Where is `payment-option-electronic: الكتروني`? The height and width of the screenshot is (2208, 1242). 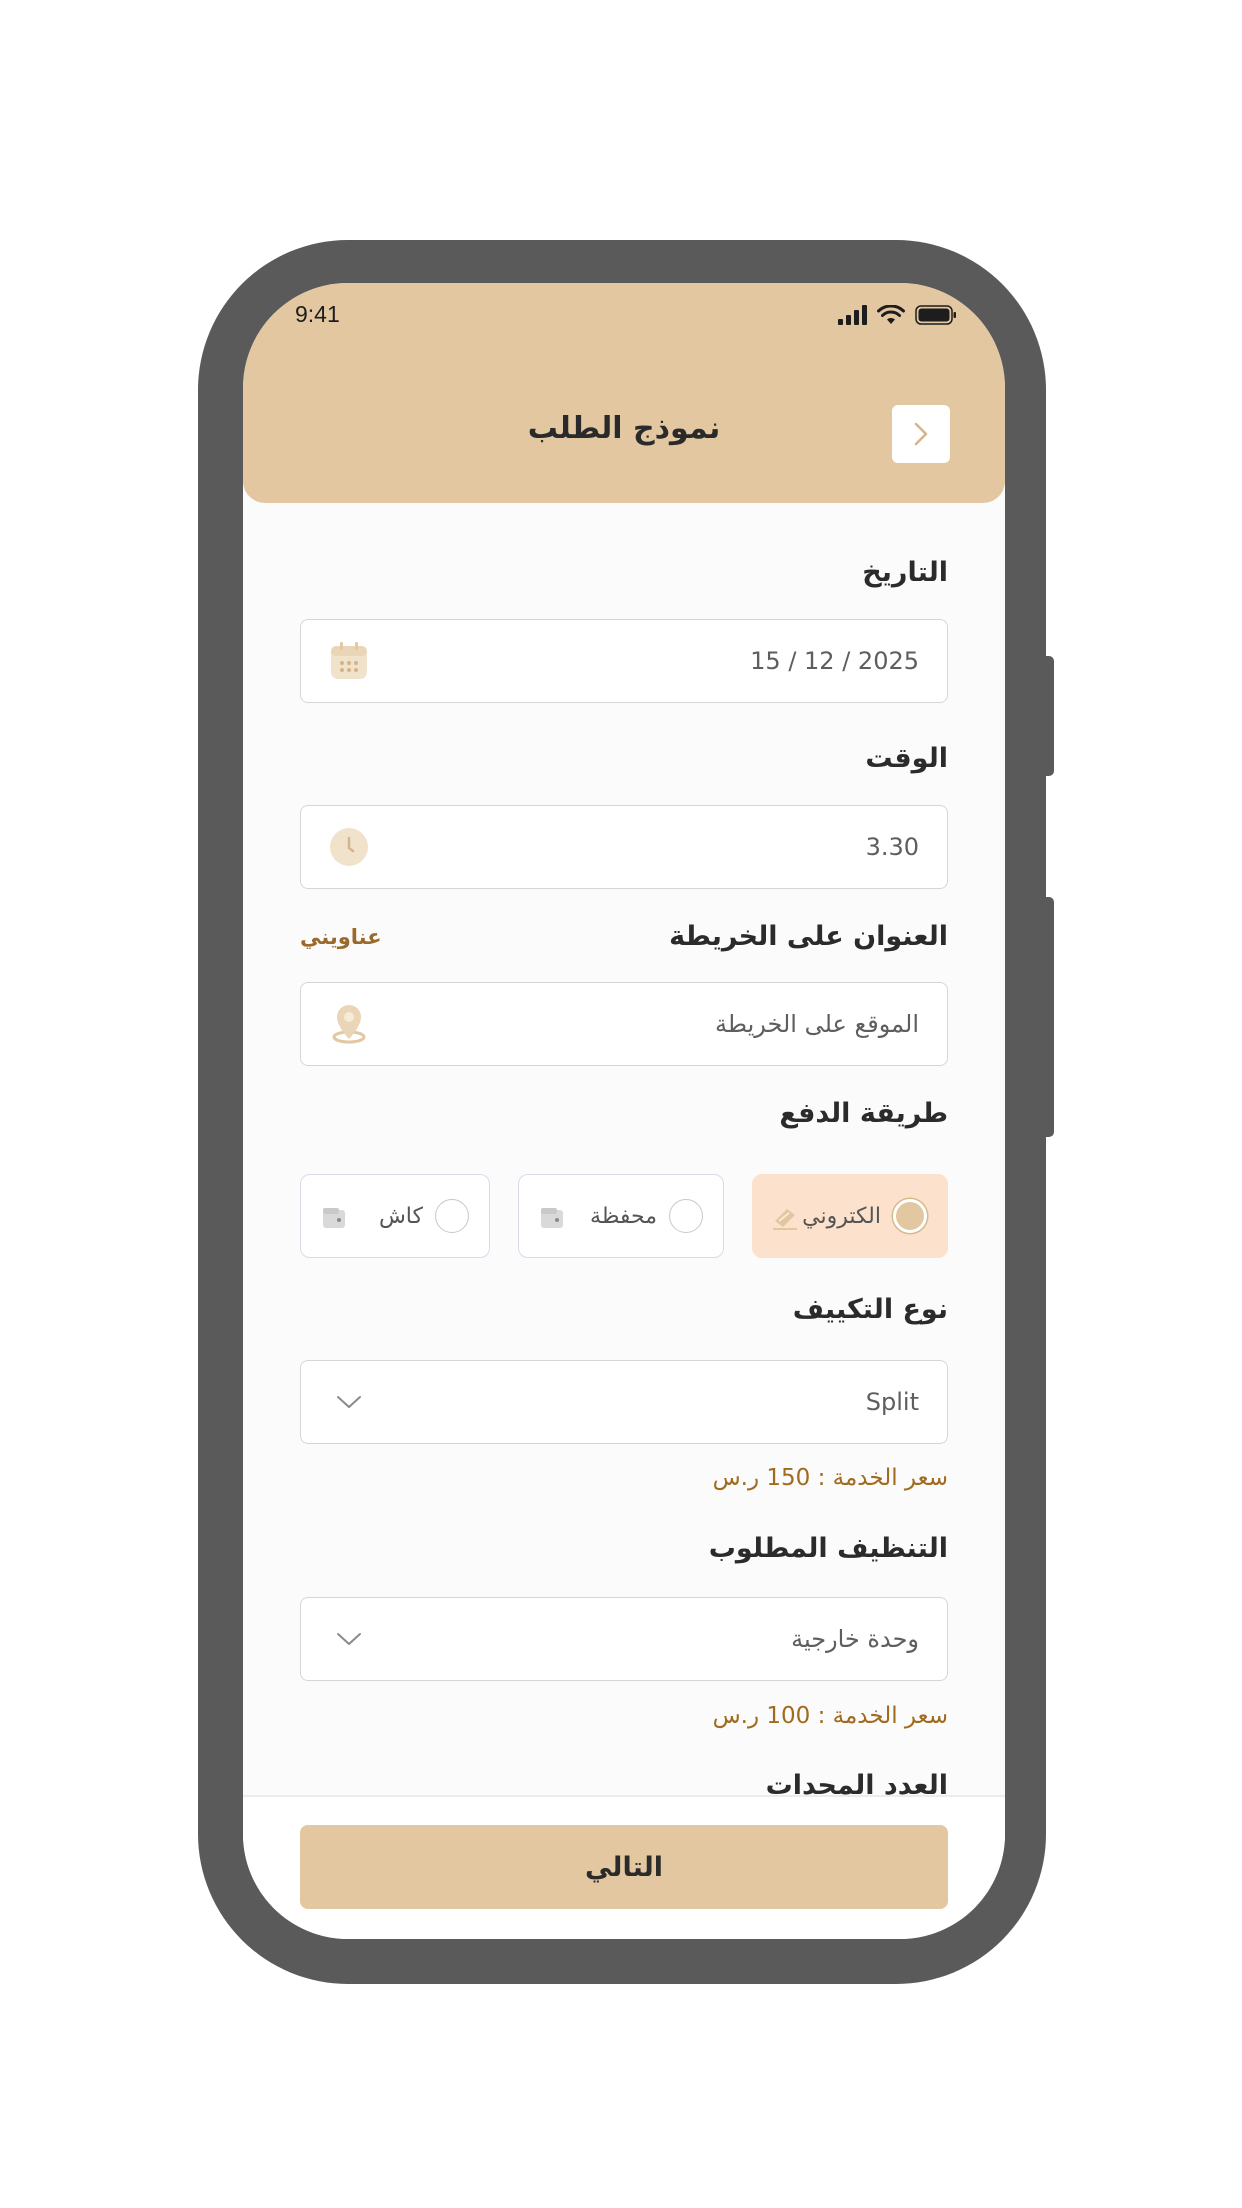 payment-option-electronic: الكتروني is located at coordinates (850, 1216).